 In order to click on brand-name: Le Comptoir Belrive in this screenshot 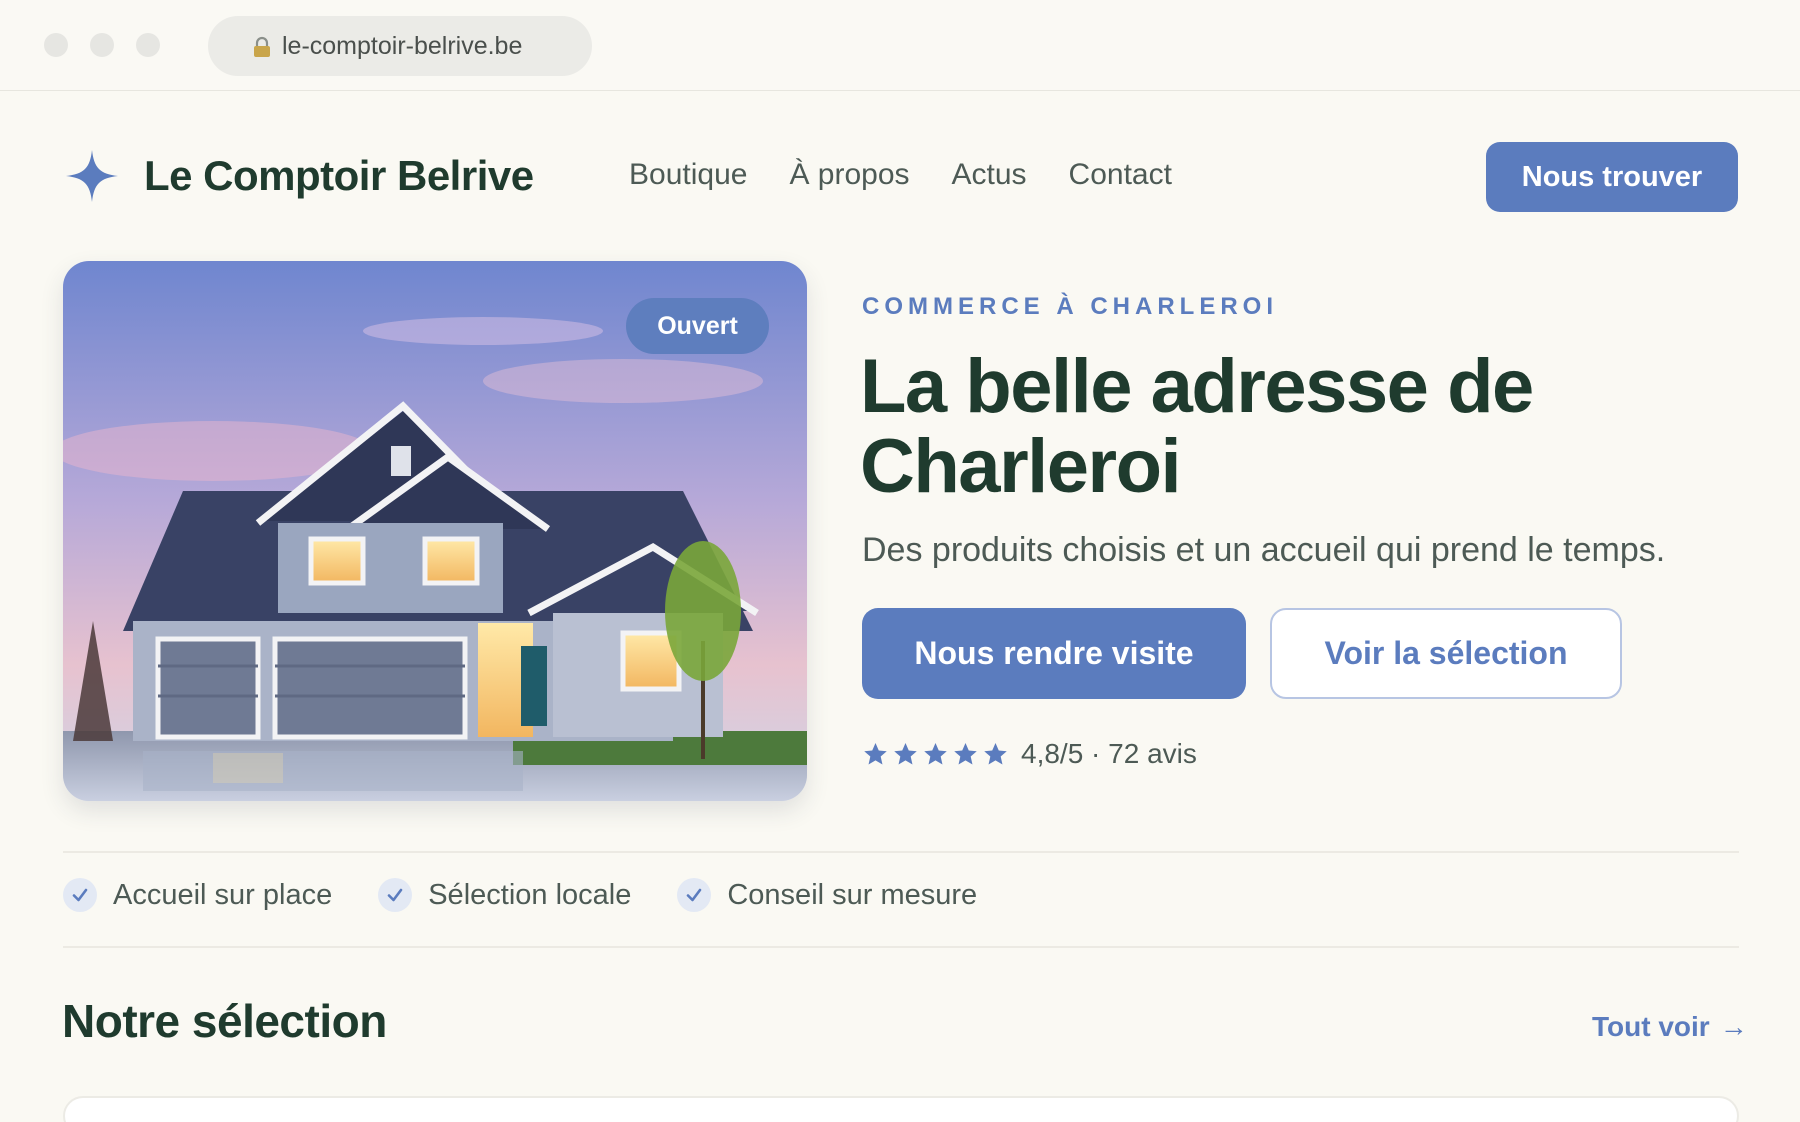, I will do `click(339, 175)`.